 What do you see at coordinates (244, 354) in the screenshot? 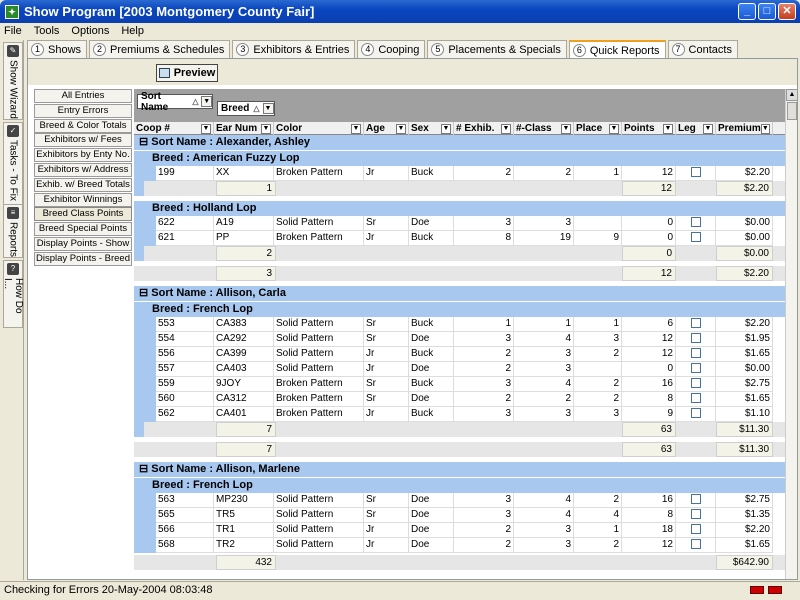
I see `cell-ear-num: CA399` at bounding box center [244, 354].